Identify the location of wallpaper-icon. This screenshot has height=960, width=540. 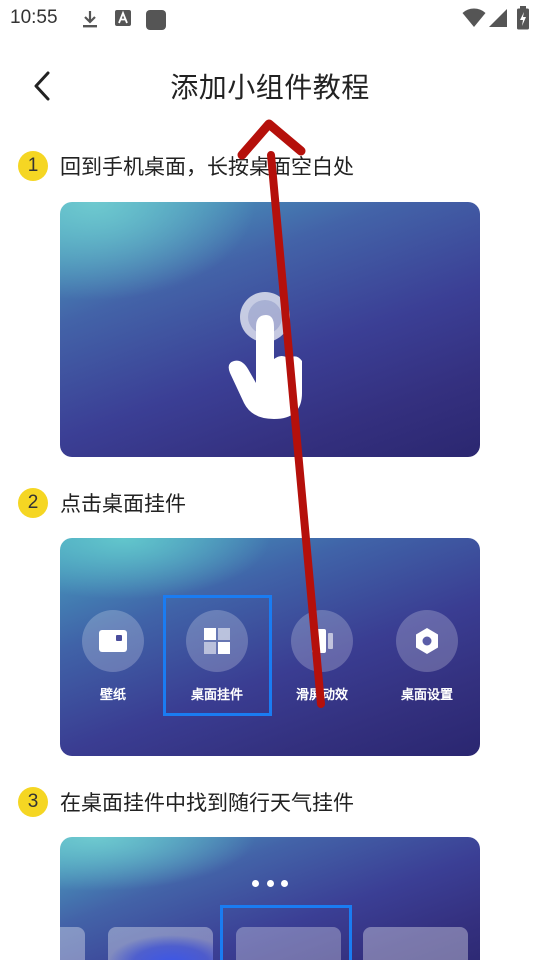
(113, 641).